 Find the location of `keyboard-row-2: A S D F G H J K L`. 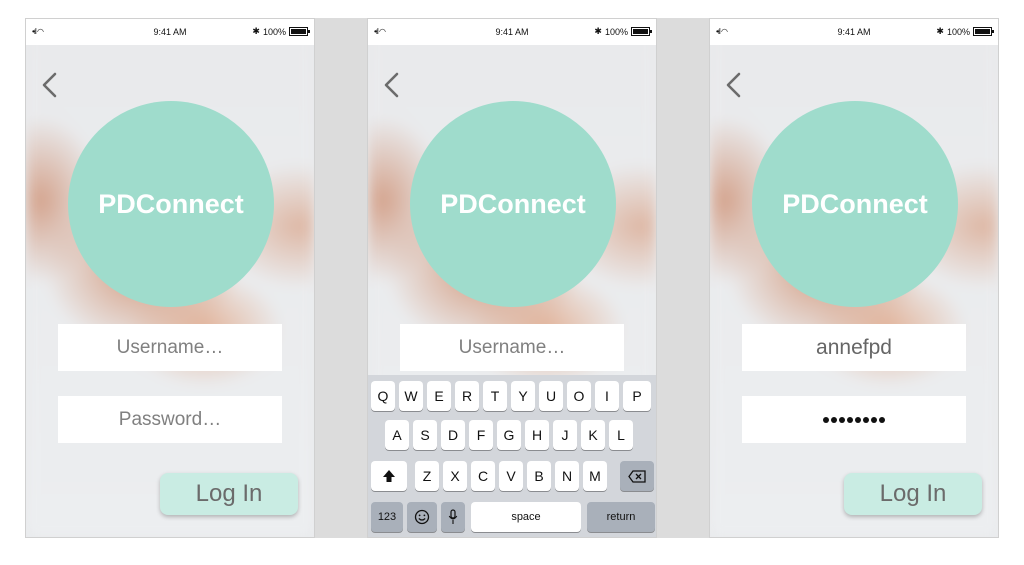

keyboard-row-2: A S D F G H J K L is located at coordinates (512, 435).